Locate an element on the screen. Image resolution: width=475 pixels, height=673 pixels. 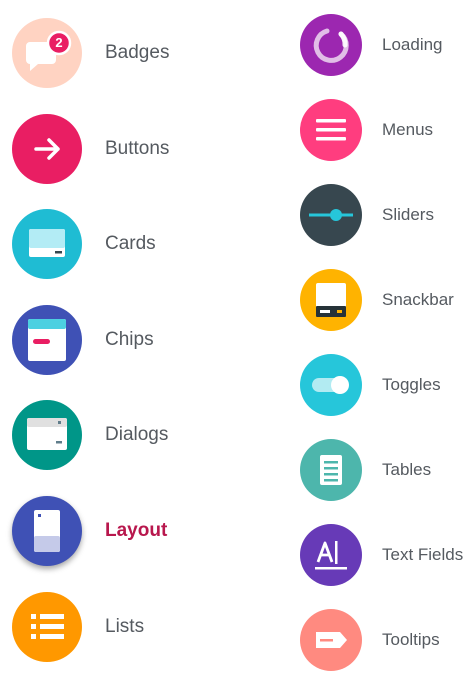
nav-item-dialogs: Dialogs is located at coordinates (127, 436).